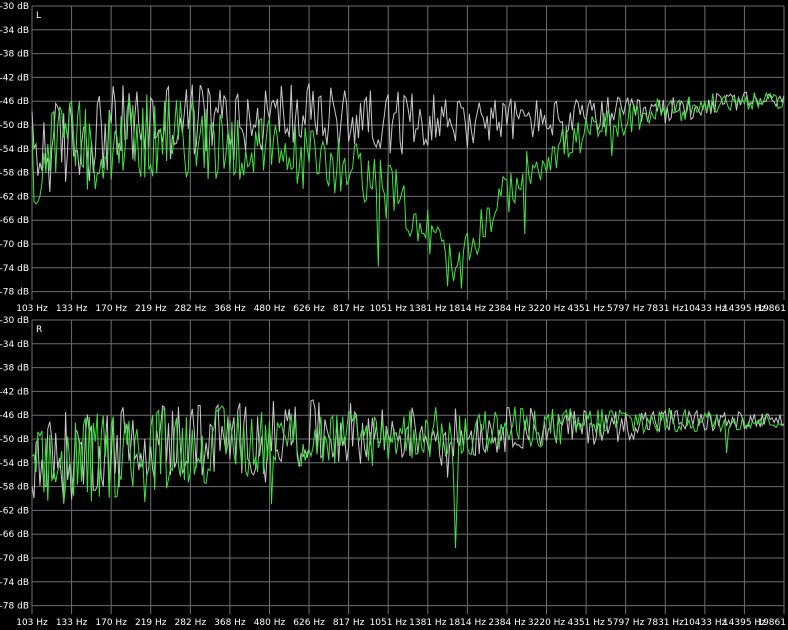 Image resolution: width=788 pixels, height=630 pixels. What do you see at coordinates (39, 330) in the screenshot?
I see `channel-label: R` at bounding box center [39, 330].